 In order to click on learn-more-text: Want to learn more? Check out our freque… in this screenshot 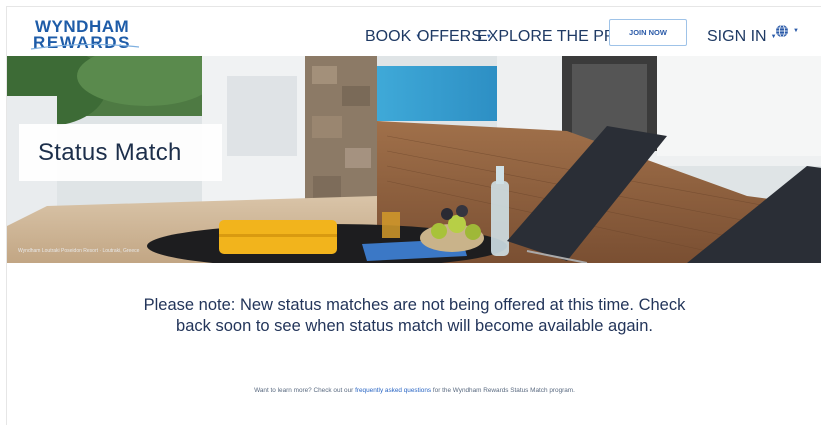, I will do `click(414, 390)`.